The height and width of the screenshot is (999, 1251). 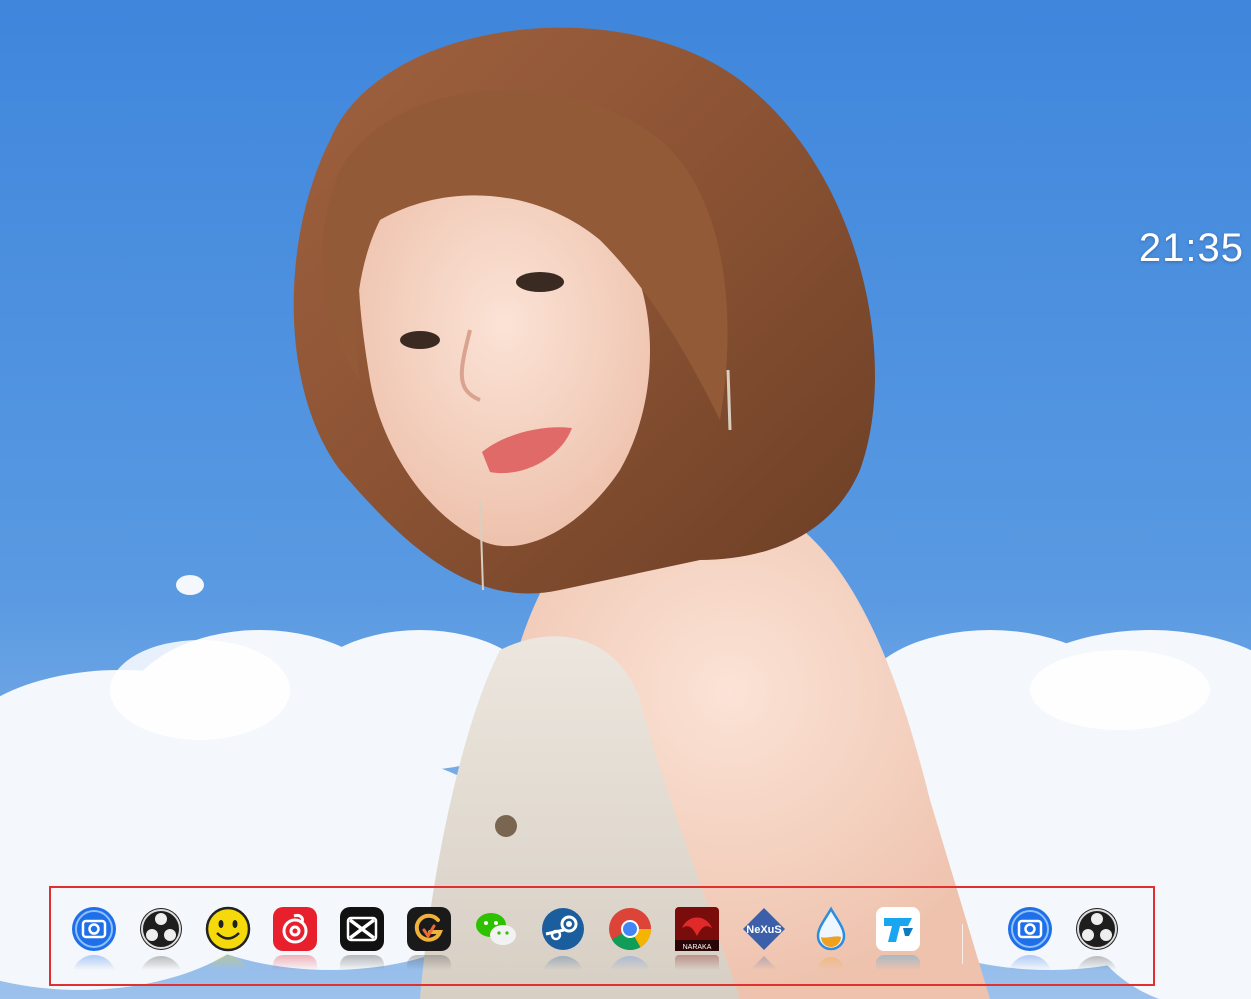 I want to click on dock-app-capcut, so click(x=362, y=929).